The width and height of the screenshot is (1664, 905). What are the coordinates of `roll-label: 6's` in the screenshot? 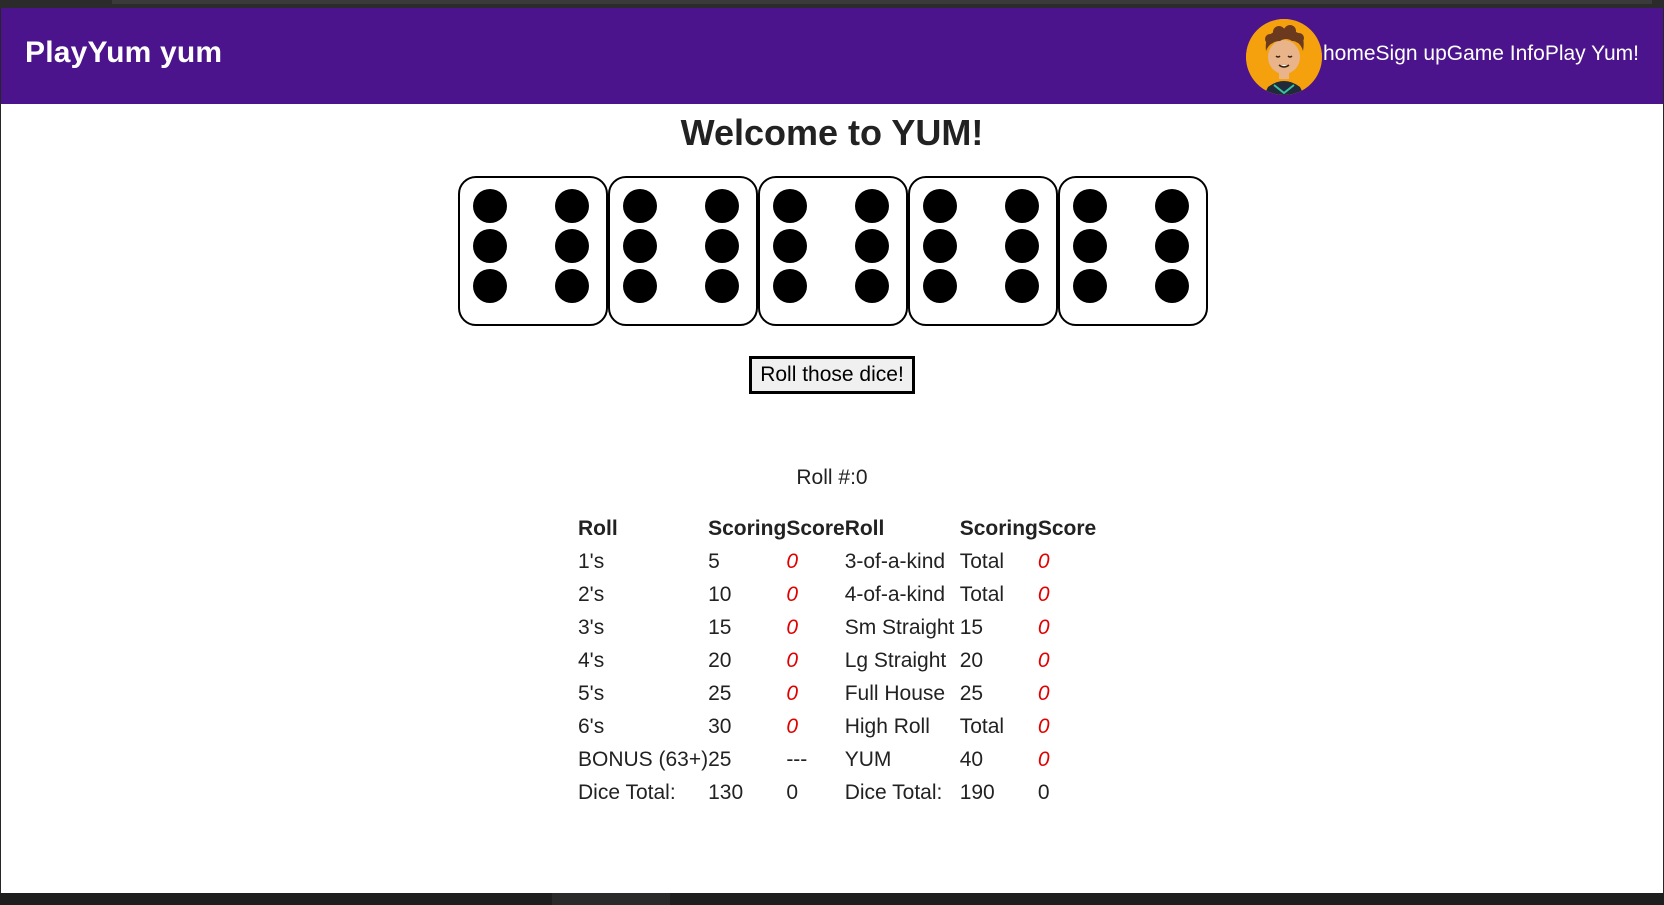 It's located at (591, 726).